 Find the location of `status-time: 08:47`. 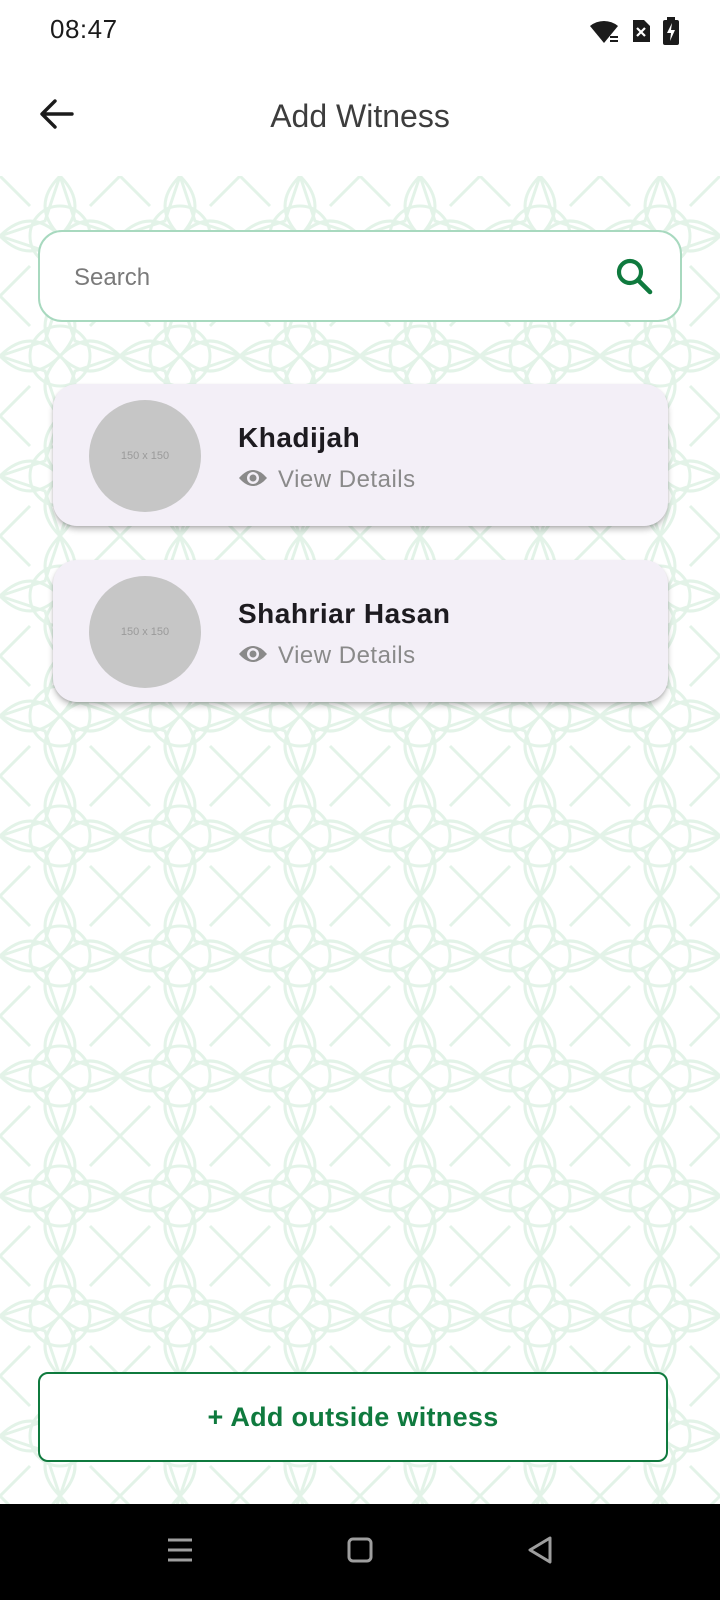

status-time: 08:47 is located at coordinates (84, 29).